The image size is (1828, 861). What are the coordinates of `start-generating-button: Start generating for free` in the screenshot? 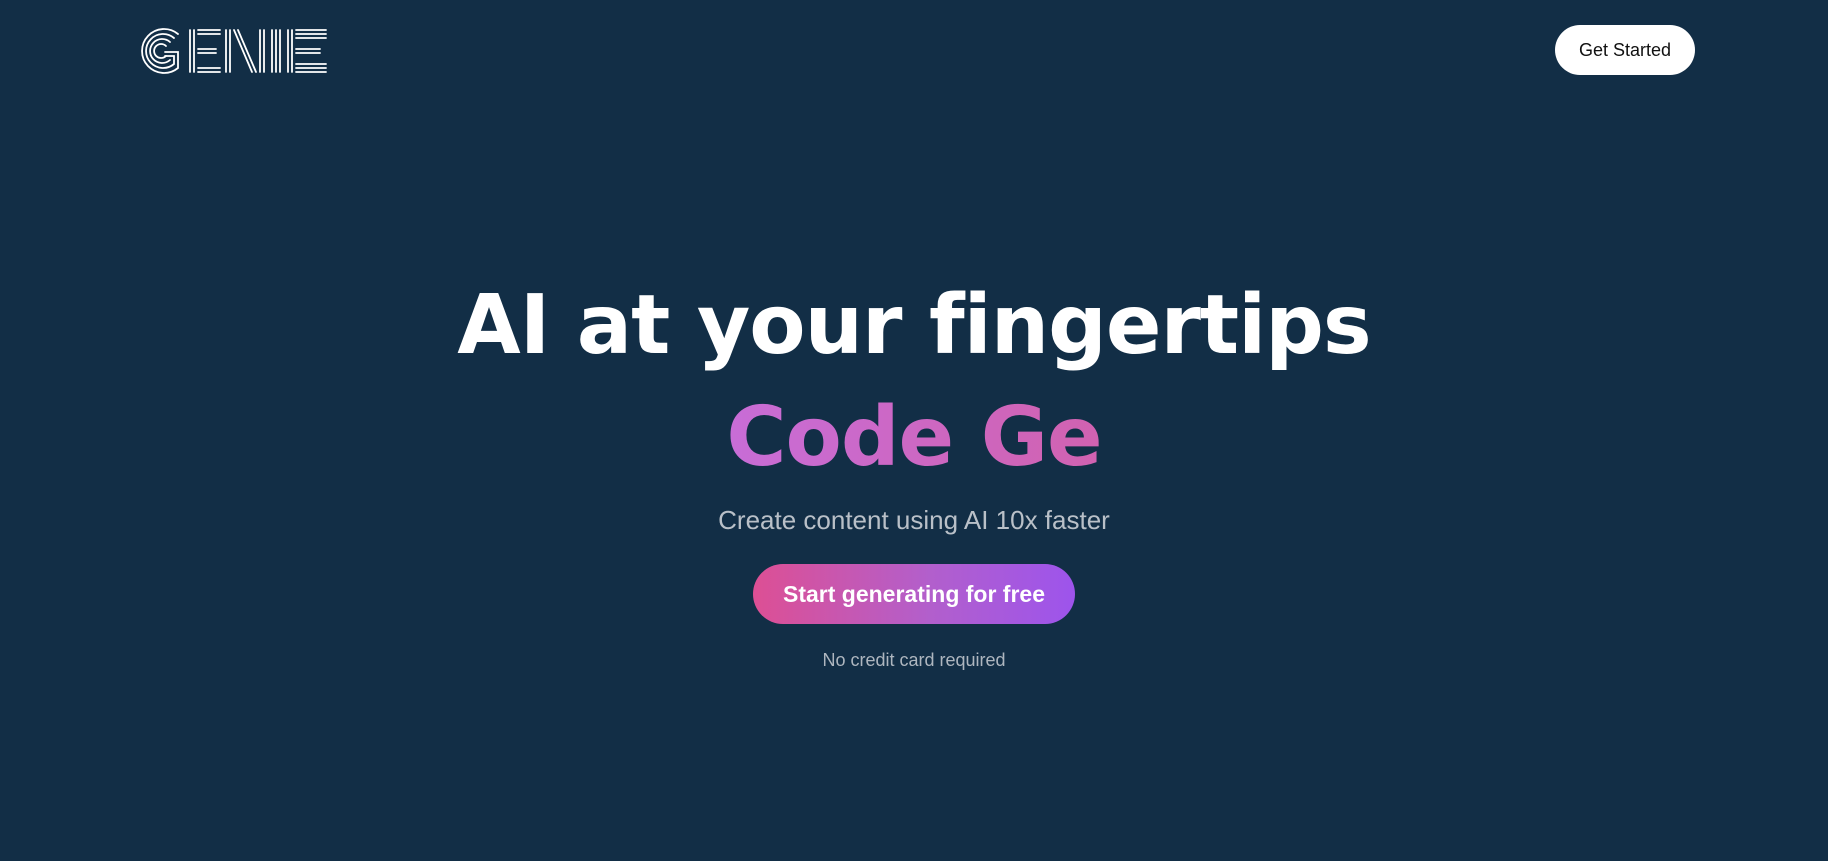 It's located at (914, 594).